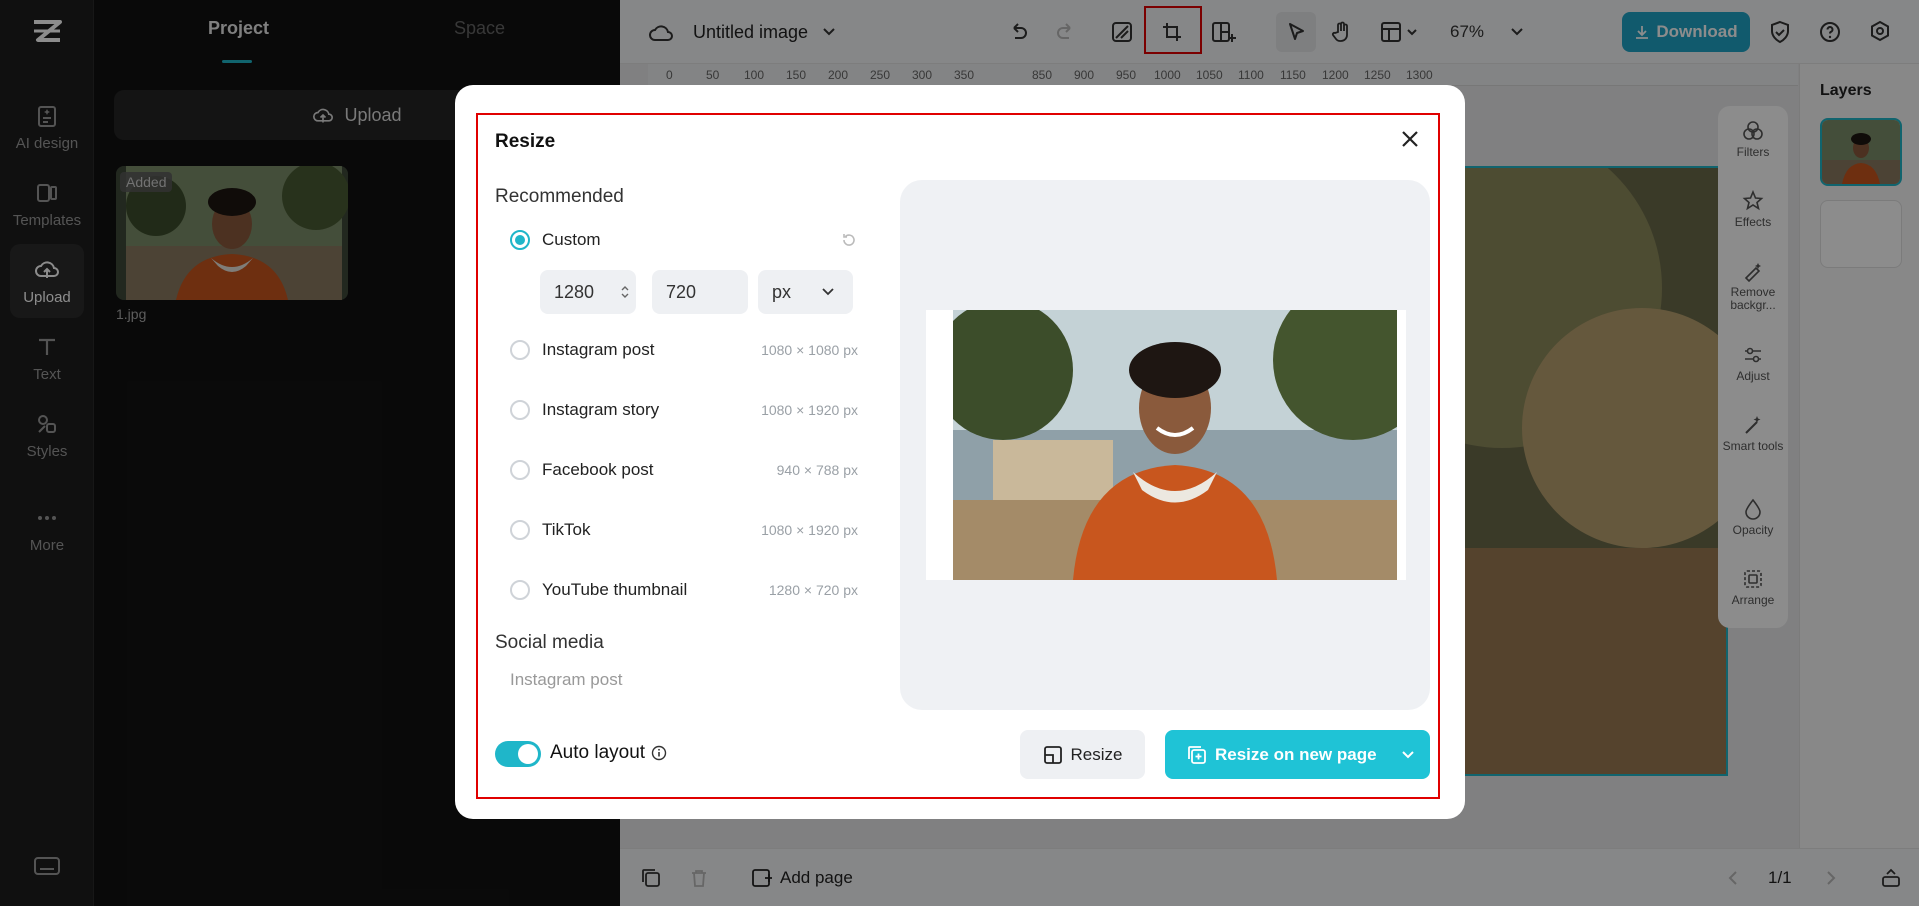  Describe the element at coordinates (525, 141) in the screenshot. I see `dialog-title: Resize` at that location.